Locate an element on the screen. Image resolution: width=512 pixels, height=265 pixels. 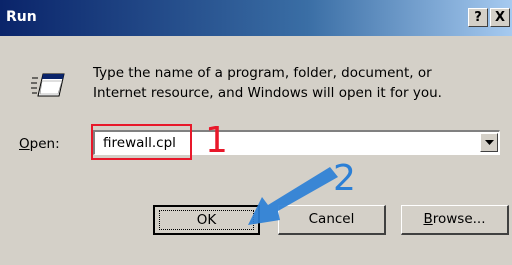
dropdown-button is located at coordinates (489, 142).